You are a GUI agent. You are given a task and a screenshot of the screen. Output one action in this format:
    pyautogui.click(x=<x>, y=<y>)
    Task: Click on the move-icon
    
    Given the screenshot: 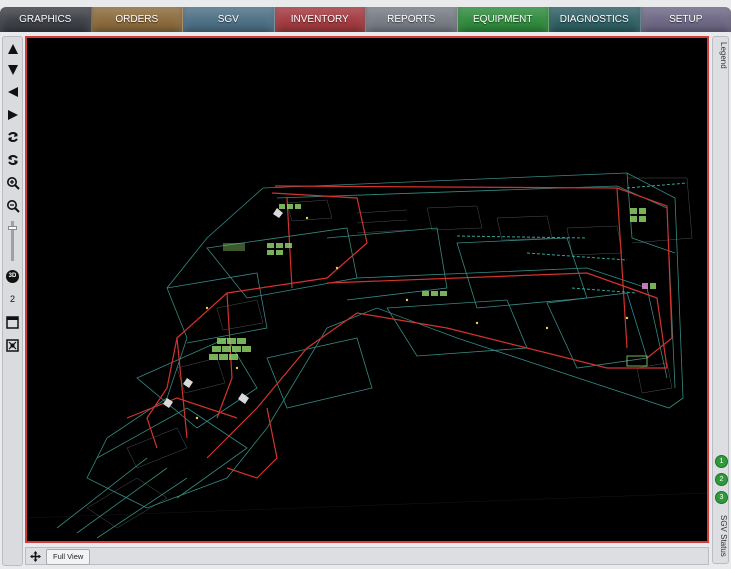 What is the action you would take?
    pyautogui.click(x=35, y=556)
    